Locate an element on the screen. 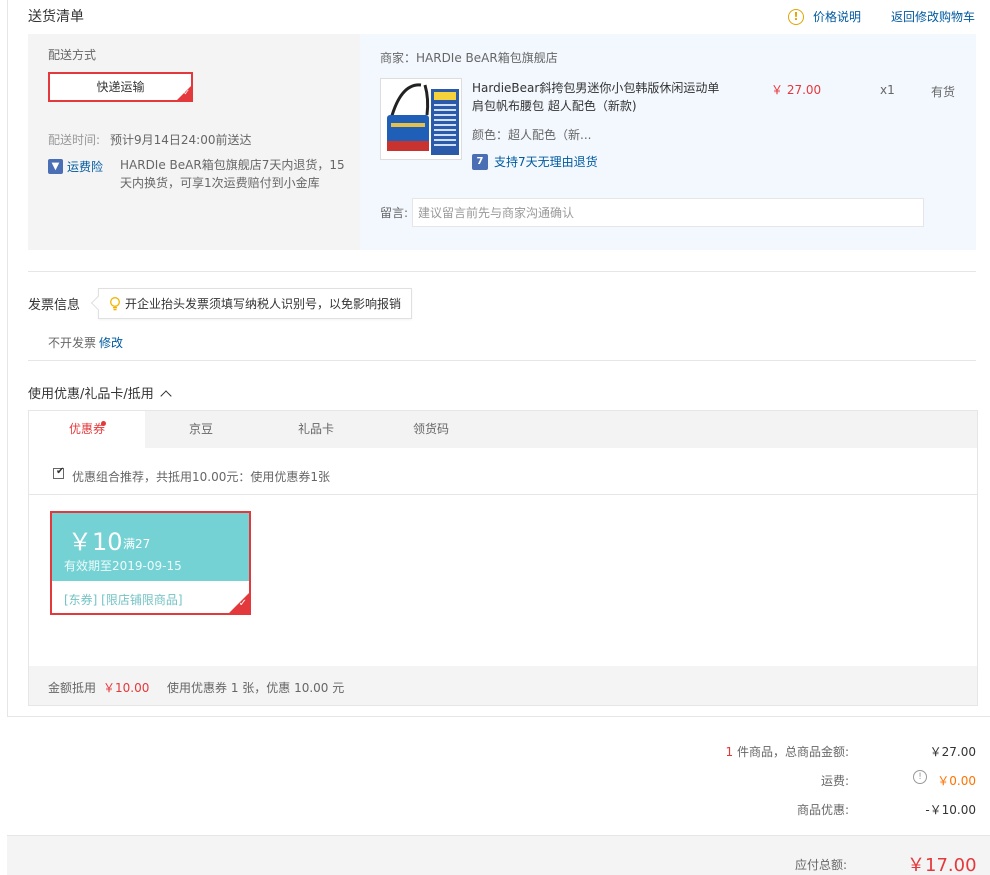  shield-icon: ▼ is located at coordinates (55, 166).